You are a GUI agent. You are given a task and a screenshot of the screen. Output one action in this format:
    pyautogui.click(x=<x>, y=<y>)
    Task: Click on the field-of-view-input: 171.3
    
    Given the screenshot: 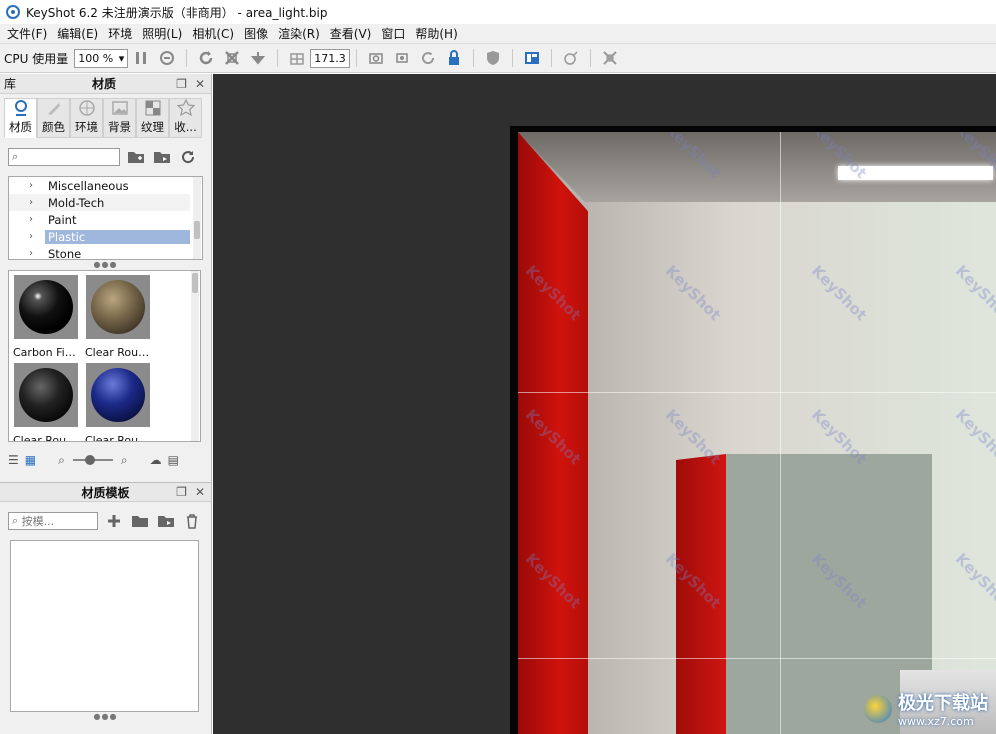 What is the action you would take?
    pyautogui.click(x=330, y=58)
    